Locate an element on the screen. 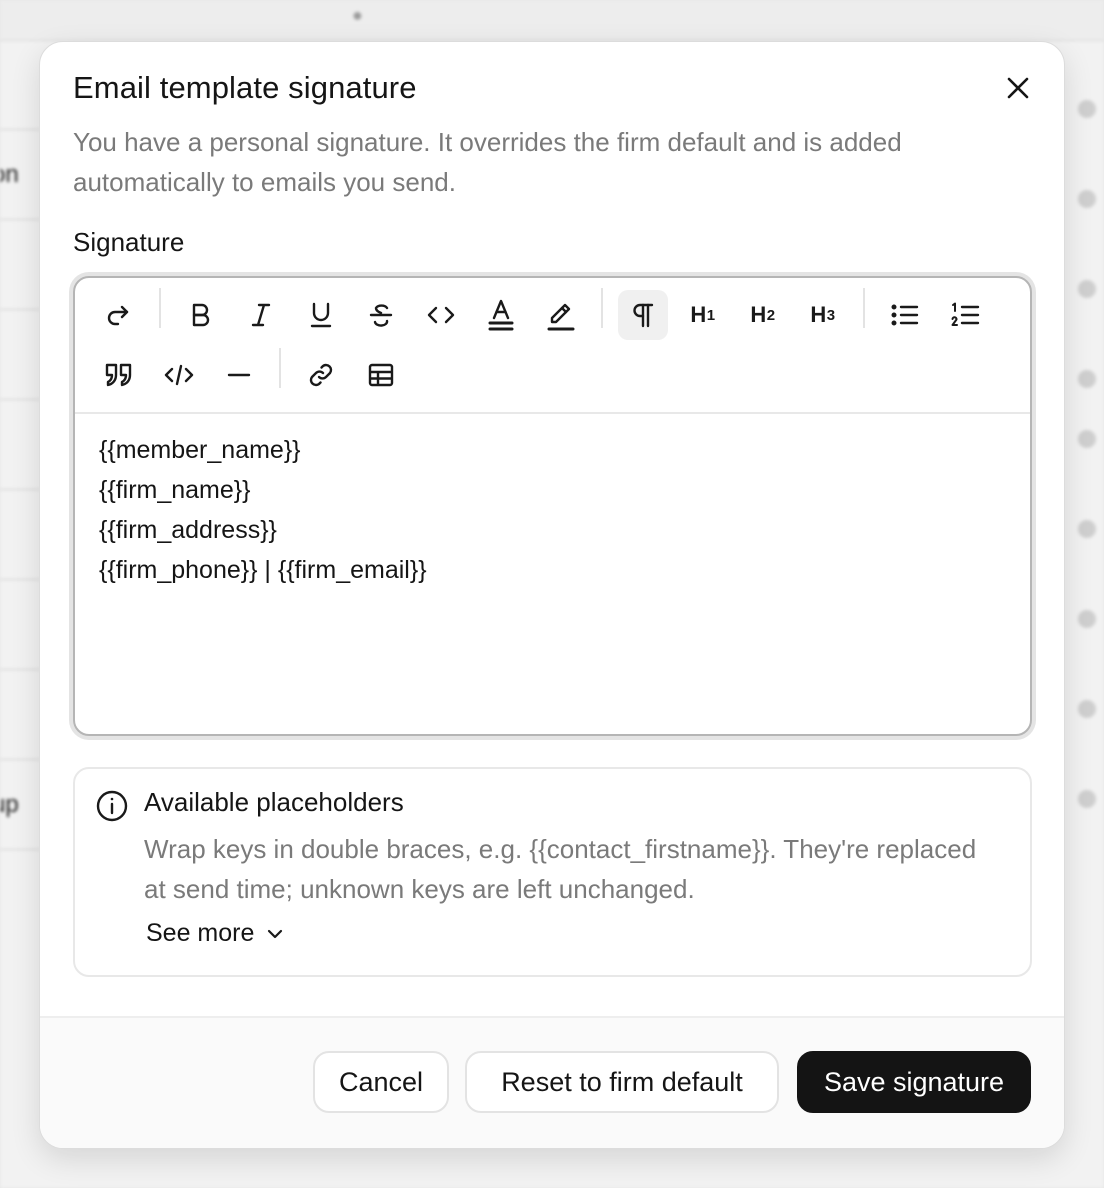  ordered-list-icon is located at coordinates (965, 314).